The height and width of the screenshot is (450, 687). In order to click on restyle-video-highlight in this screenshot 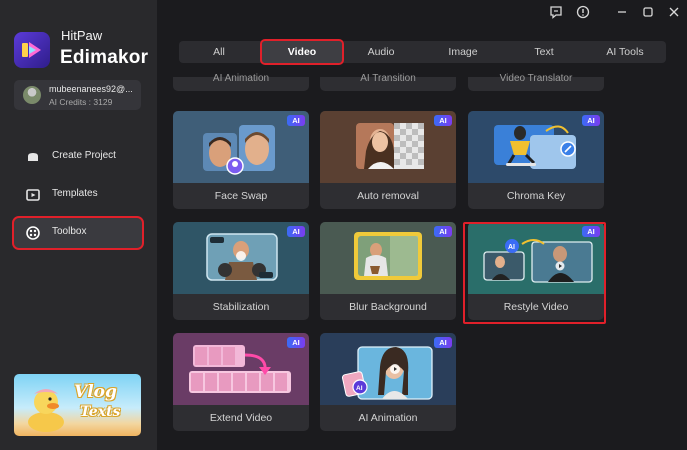, I will do `click(534, 273)`.